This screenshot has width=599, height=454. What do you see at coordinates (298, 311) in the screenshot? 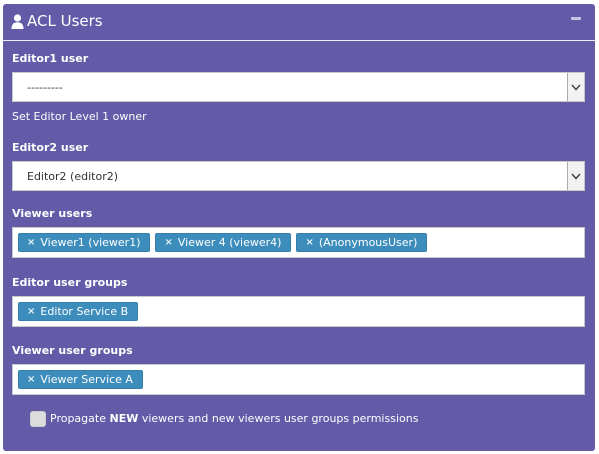
I see `editor-groups-input: × Editor Service B` at bounding box center [298, 311].